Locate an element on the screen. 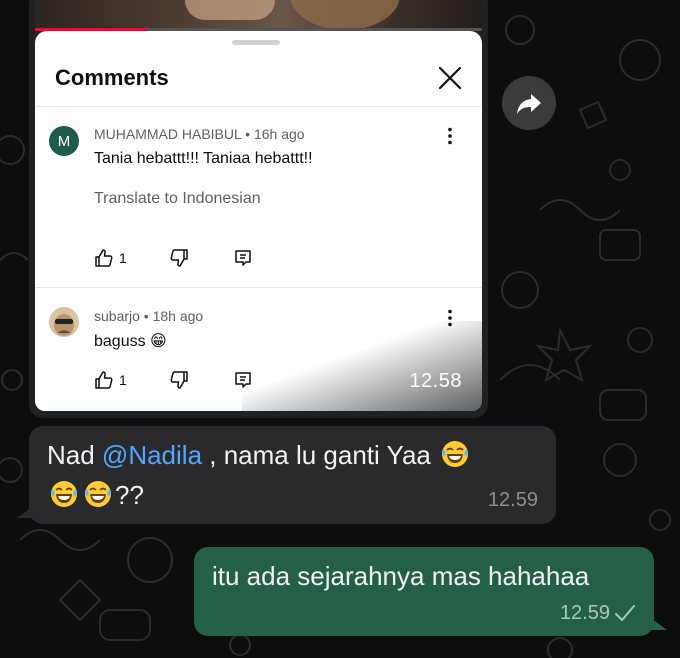 This screenshot has height=658, width=680. message-text-line-2: ?? is located at coordinates (95, 495).